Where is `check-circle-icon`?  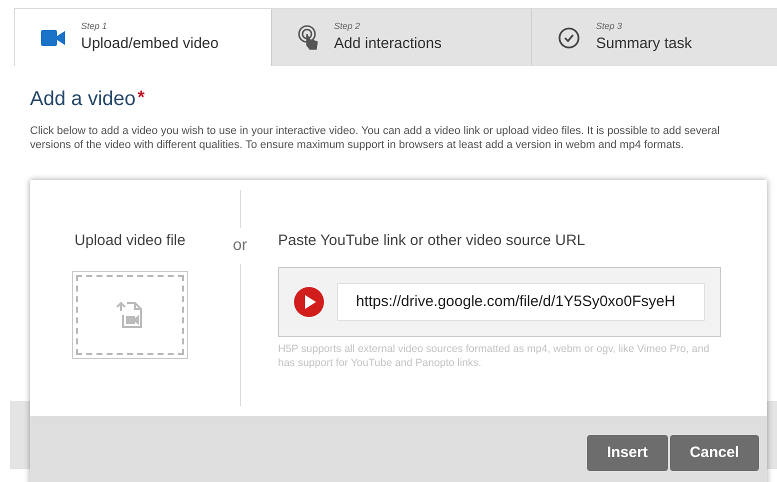
check-circle-icon is located at coordinates (569, 37).